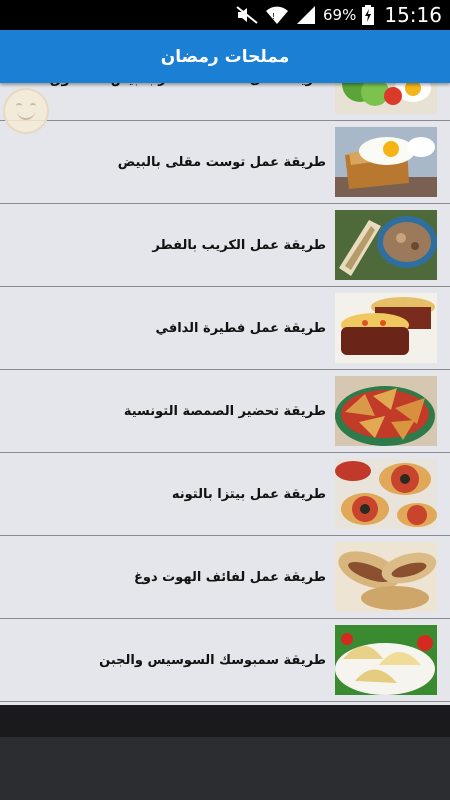 This screenshot has height=800, width=450. I want to click on battery-charging-icon, so click(368, 15).